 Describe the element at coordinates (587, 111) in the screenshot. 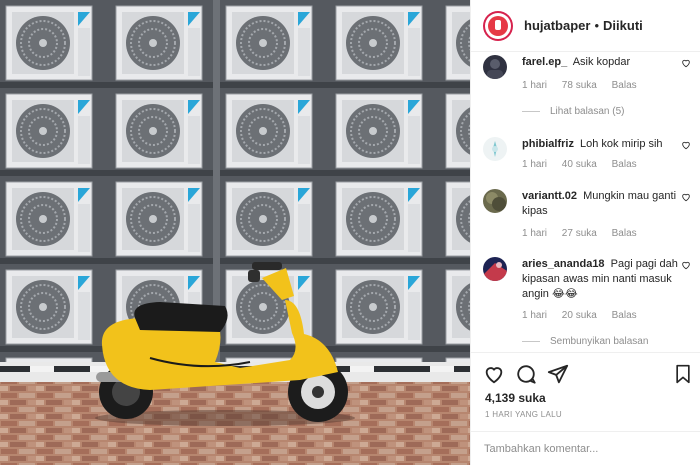

I see `view-replies-label: Lihat balasan (5)` at that location.